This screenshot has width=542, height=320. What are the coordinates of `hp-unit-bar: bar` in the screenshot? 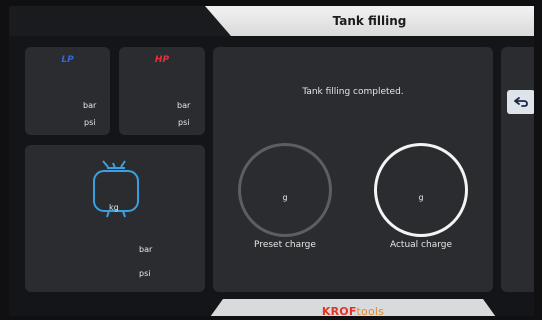 It's located at (184, 105).